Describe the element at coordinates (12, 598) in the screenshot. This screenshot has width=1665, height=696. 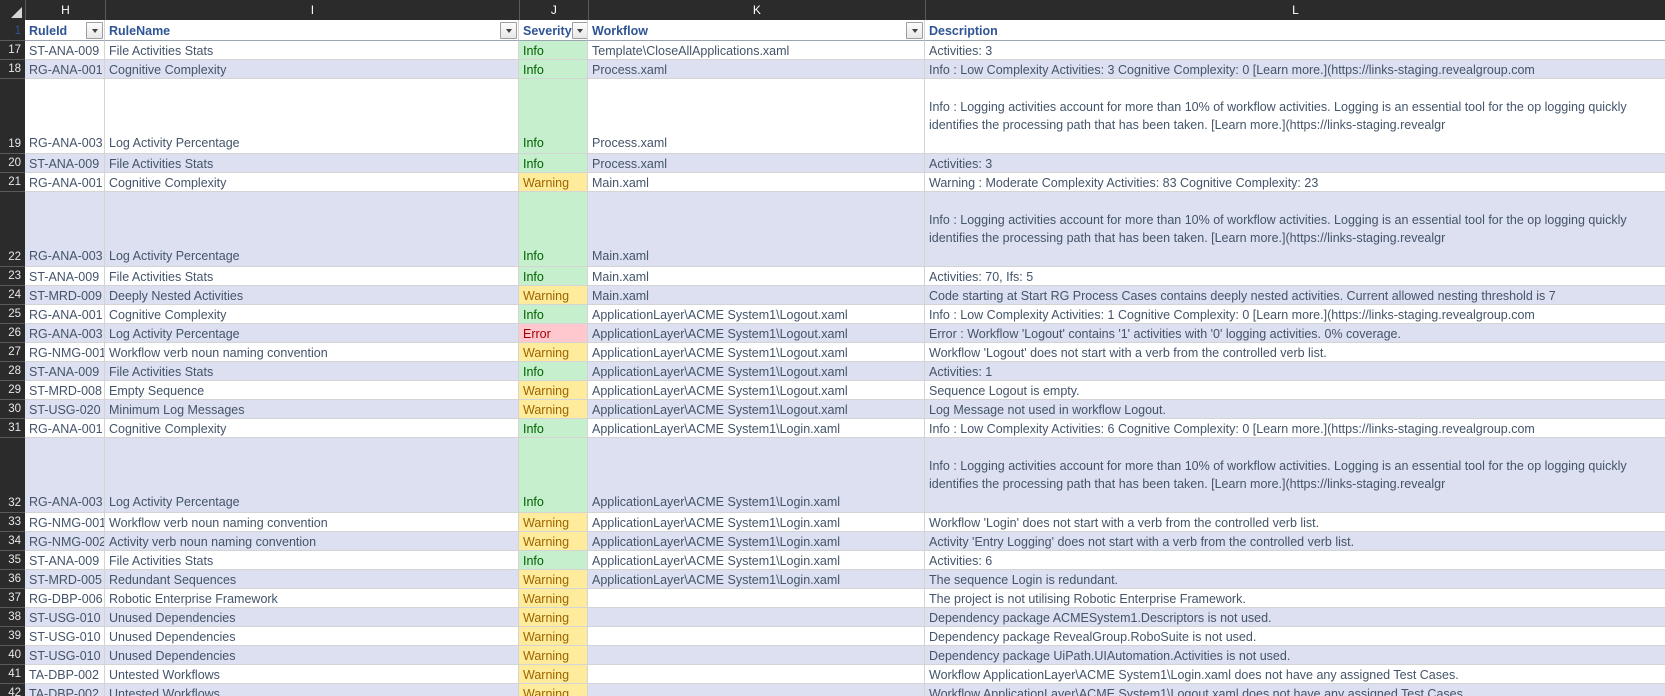
I see `row-number: 37` at that location.